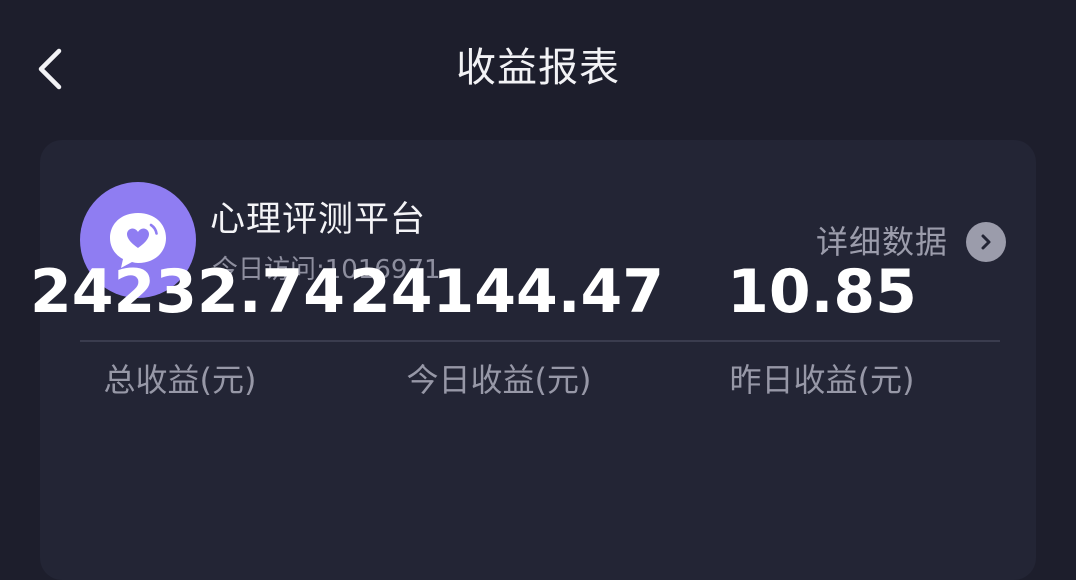 The image size is (1076, 580). Describe the element at coordinates (986, 242) in the screenshot. I see `chevron-right-circle-icon` at that location.